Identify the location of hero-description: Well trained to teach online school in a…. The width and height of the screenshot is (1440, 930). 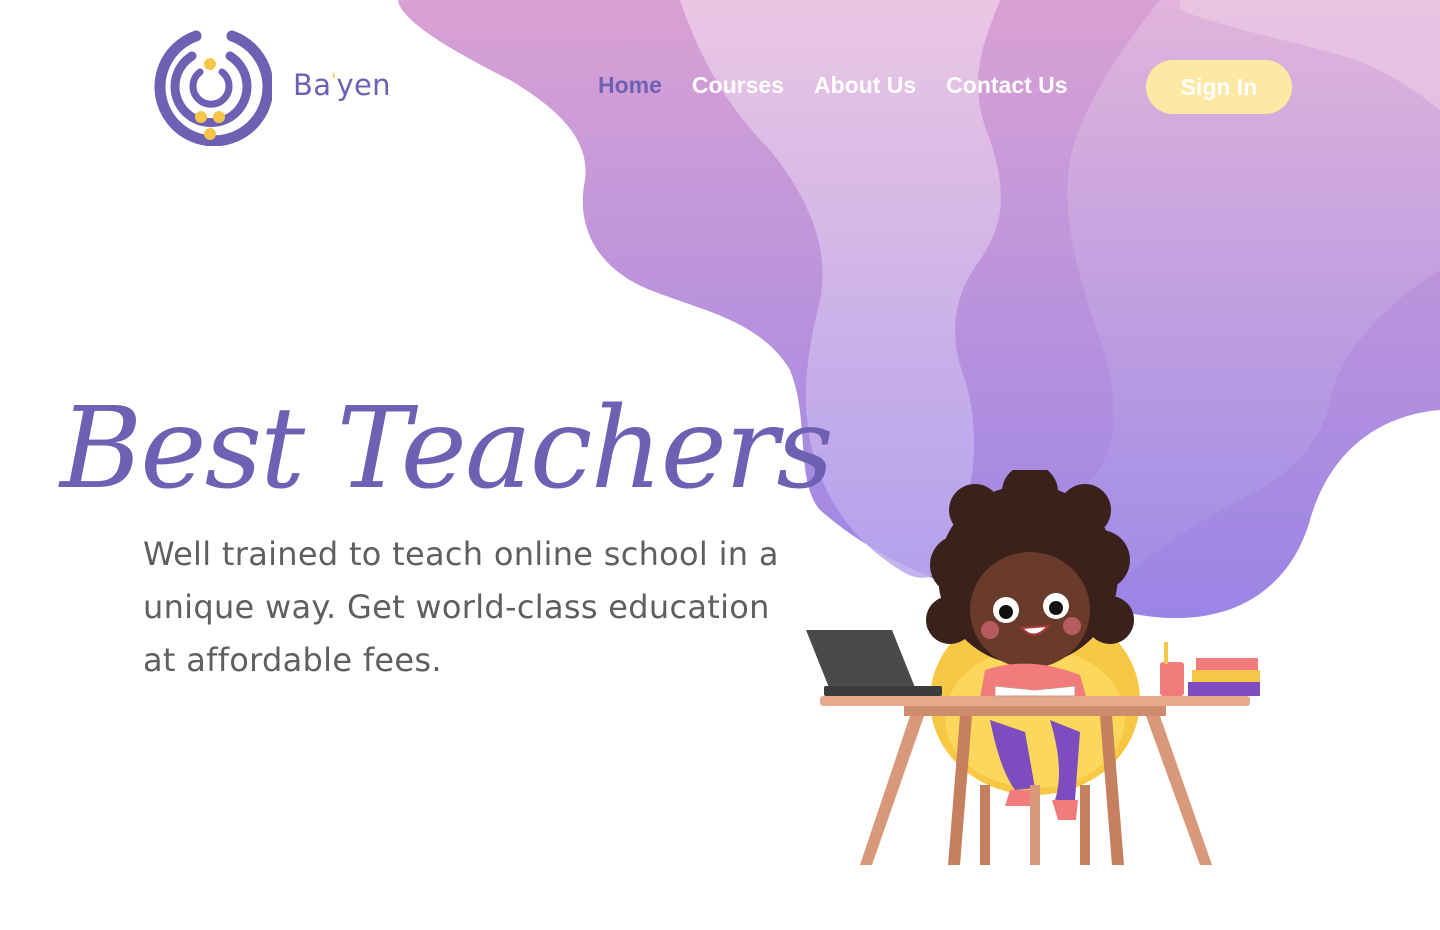
(461, 607).